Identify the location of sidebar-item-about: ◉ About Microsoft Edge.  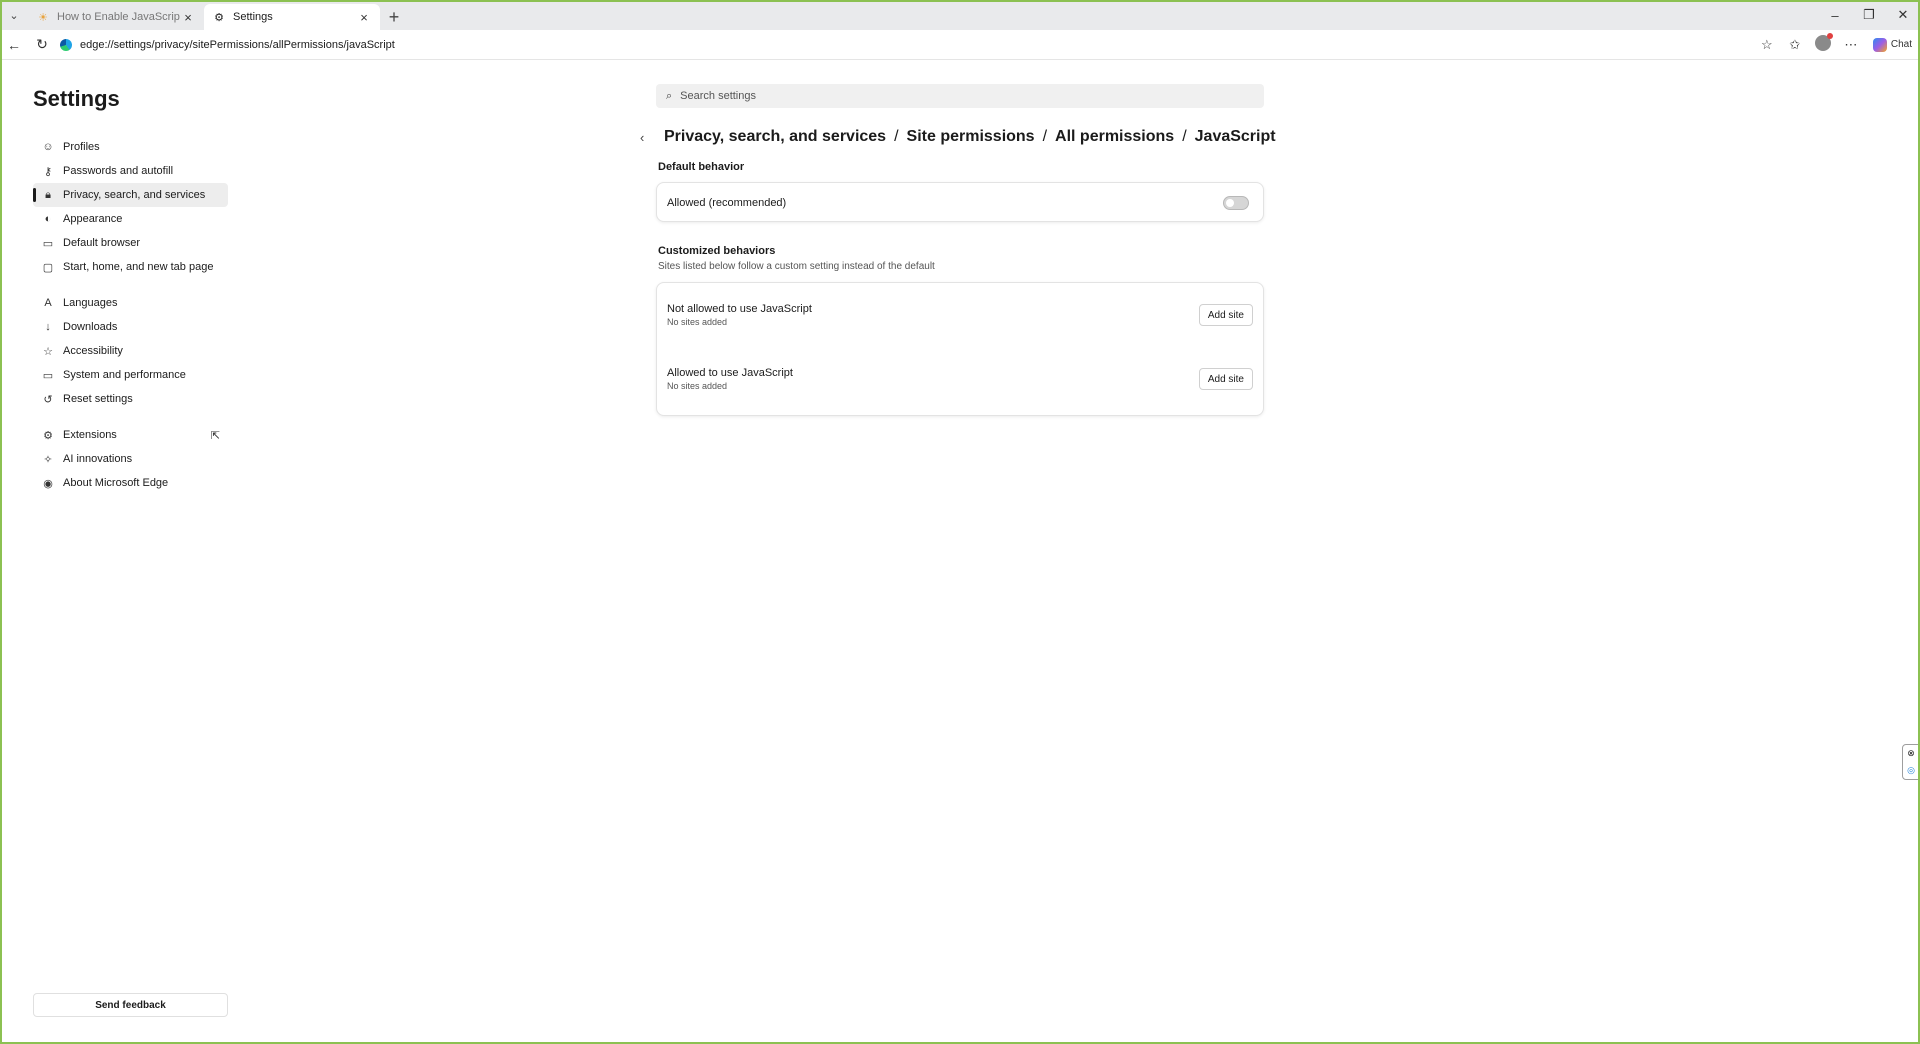
(130, 483).